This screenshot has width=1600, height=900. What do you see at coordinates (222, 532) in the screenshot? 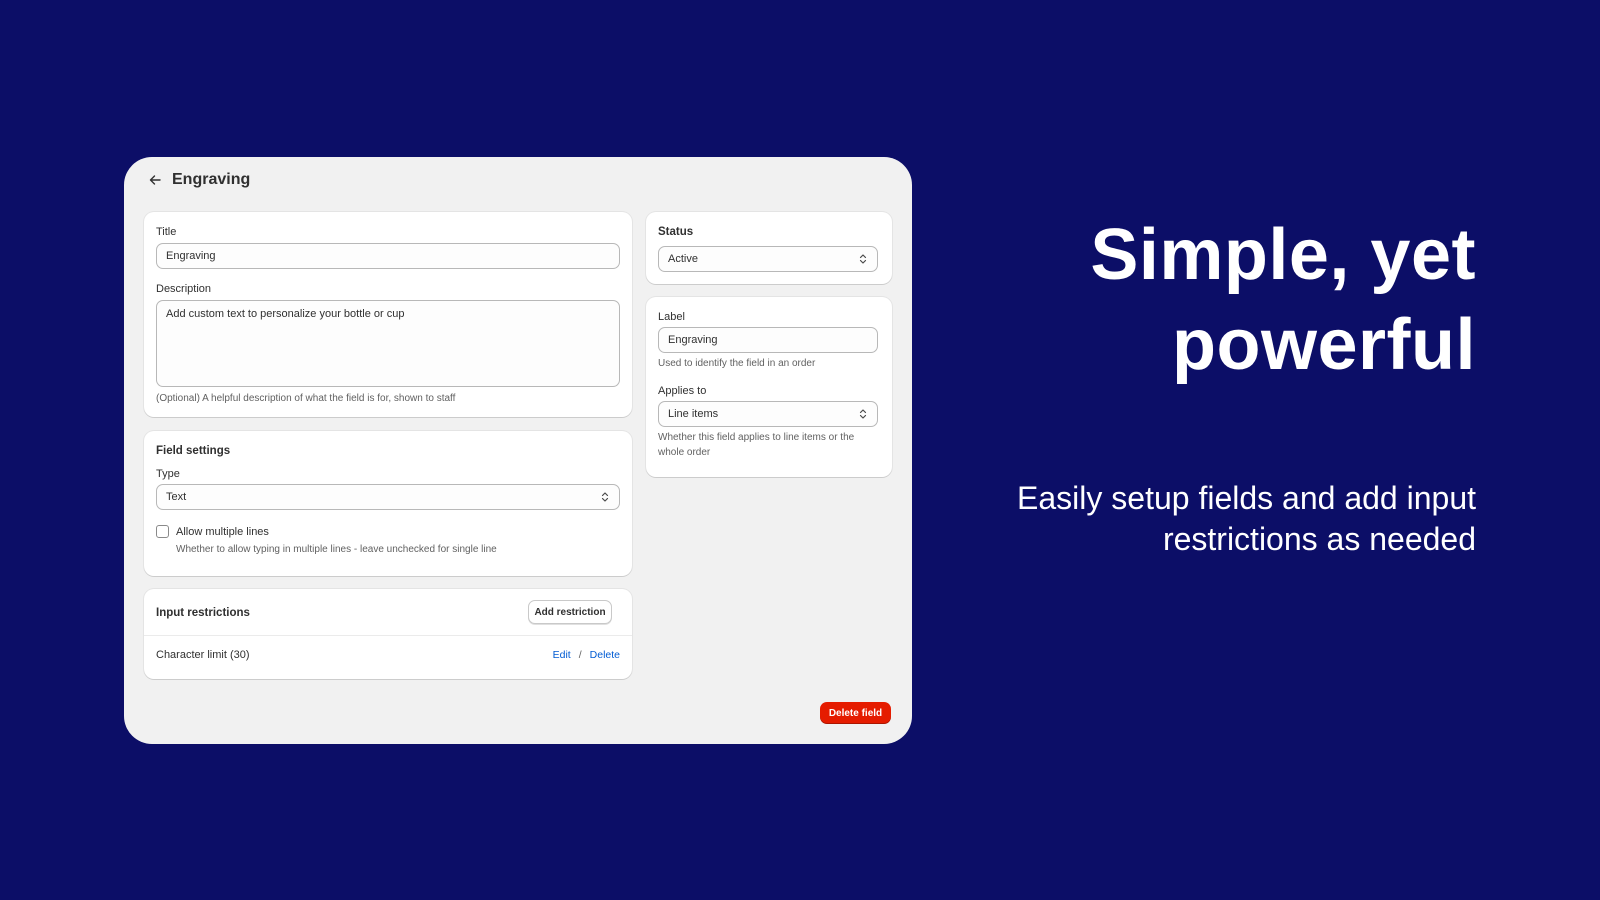
I see `allow-multiple-lines-label: Allow multiple lines` at bounding box center [222, 532].